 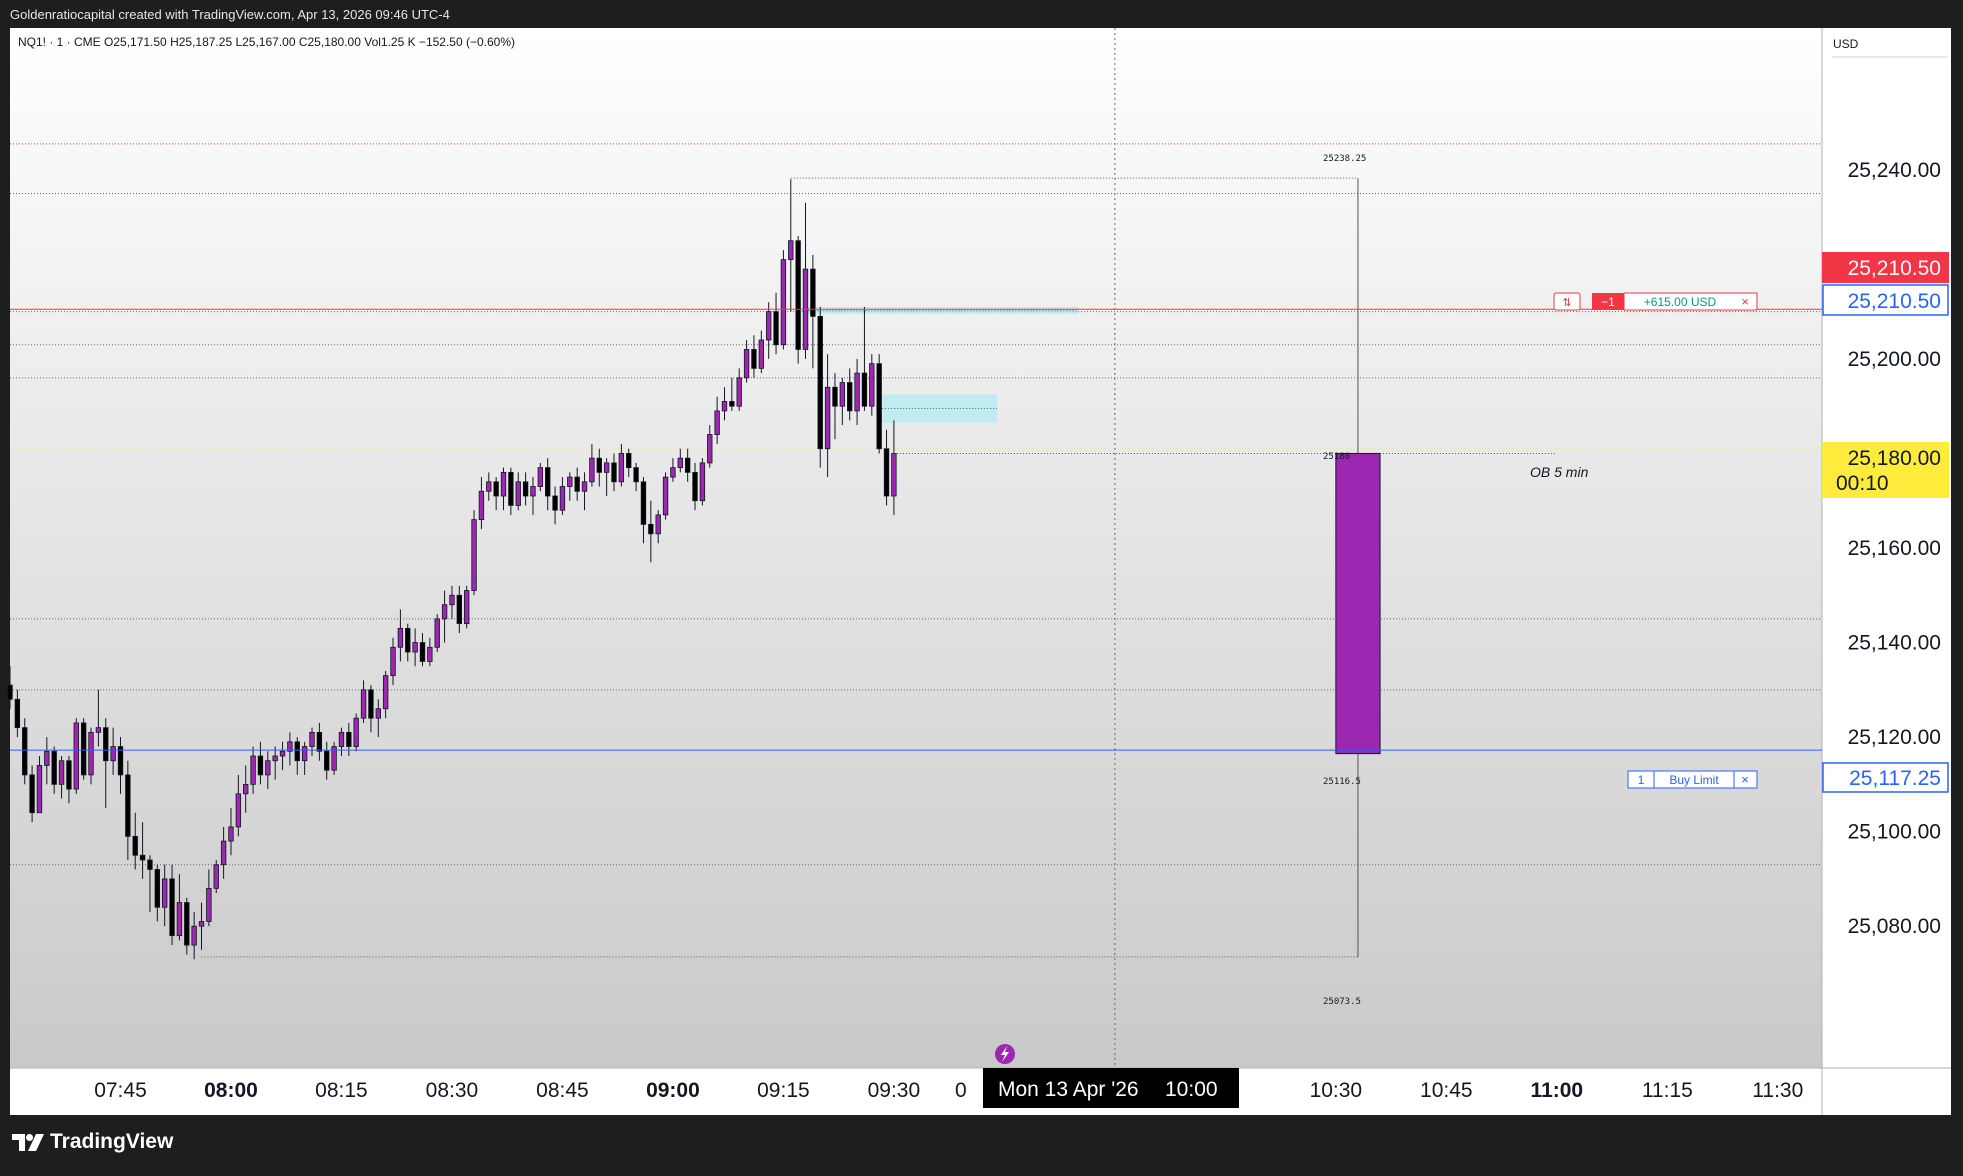 I want to click on tradingview-logo: TradingView, so click(x=92, y=1142).